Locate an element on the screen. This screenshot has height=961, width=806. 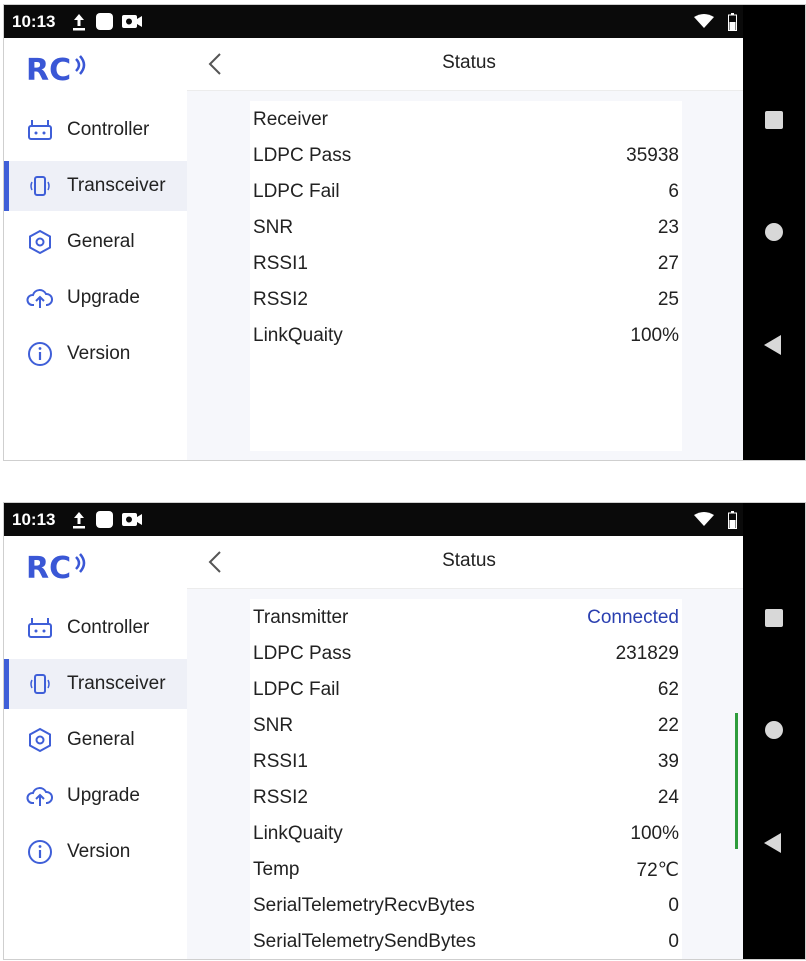
status-row: SNR 23 is located at coordinates (466, 227).